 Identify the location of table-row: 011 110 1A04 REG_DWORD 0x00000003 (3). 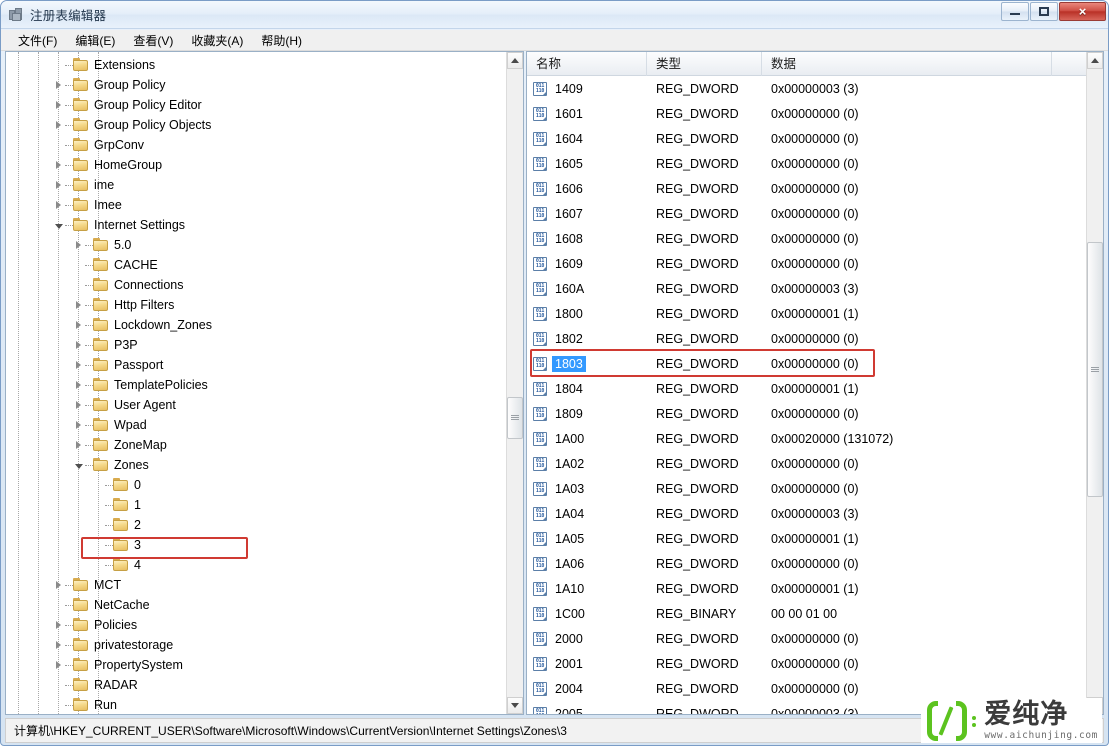
(806, 513).